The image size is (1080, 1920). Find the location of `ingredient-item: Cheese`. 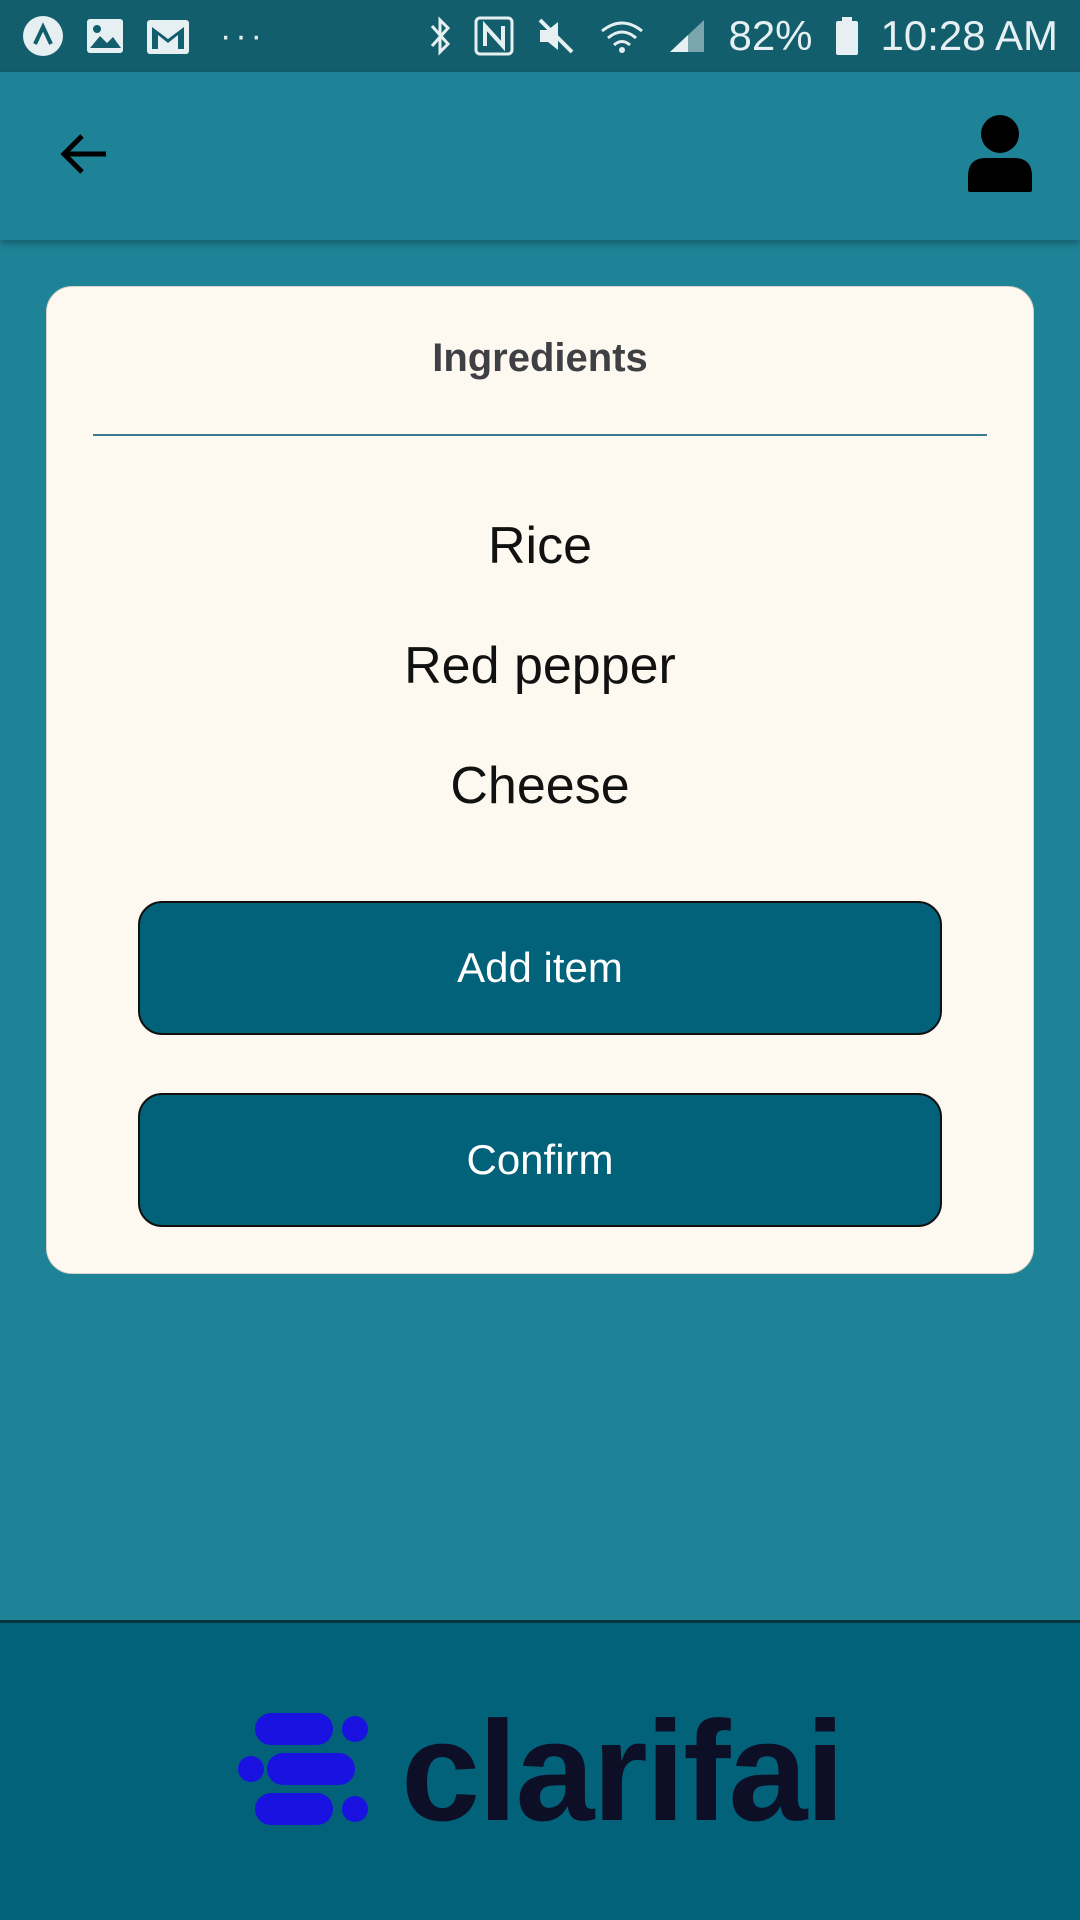

ingredient-item: Cheese is located at coordinates (540, 786).